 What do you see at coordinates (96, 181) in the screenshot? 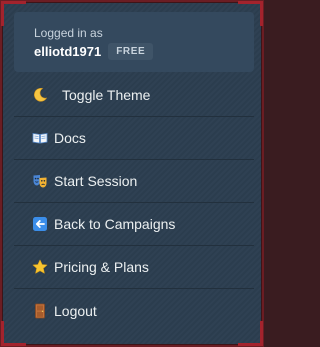
I see `start-session-label: Start Session` at bounding box center [96, 181].